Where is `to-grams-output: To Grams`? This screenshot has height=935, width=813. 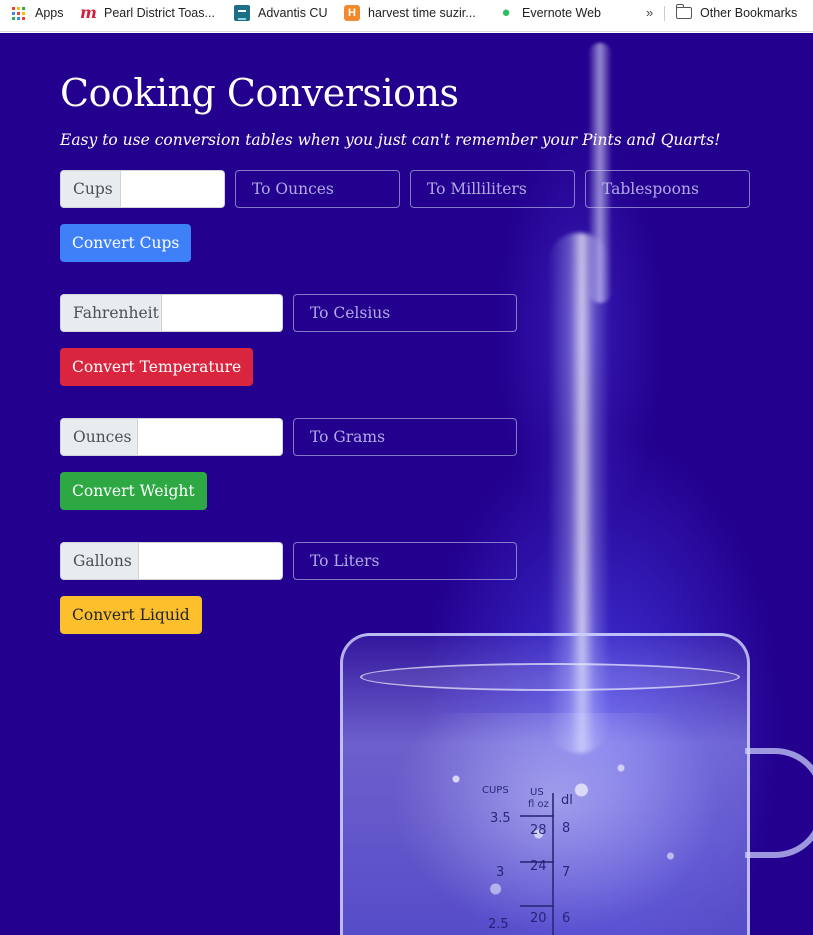
to-grams-output: To Grams is located at coordinates (405, 437).